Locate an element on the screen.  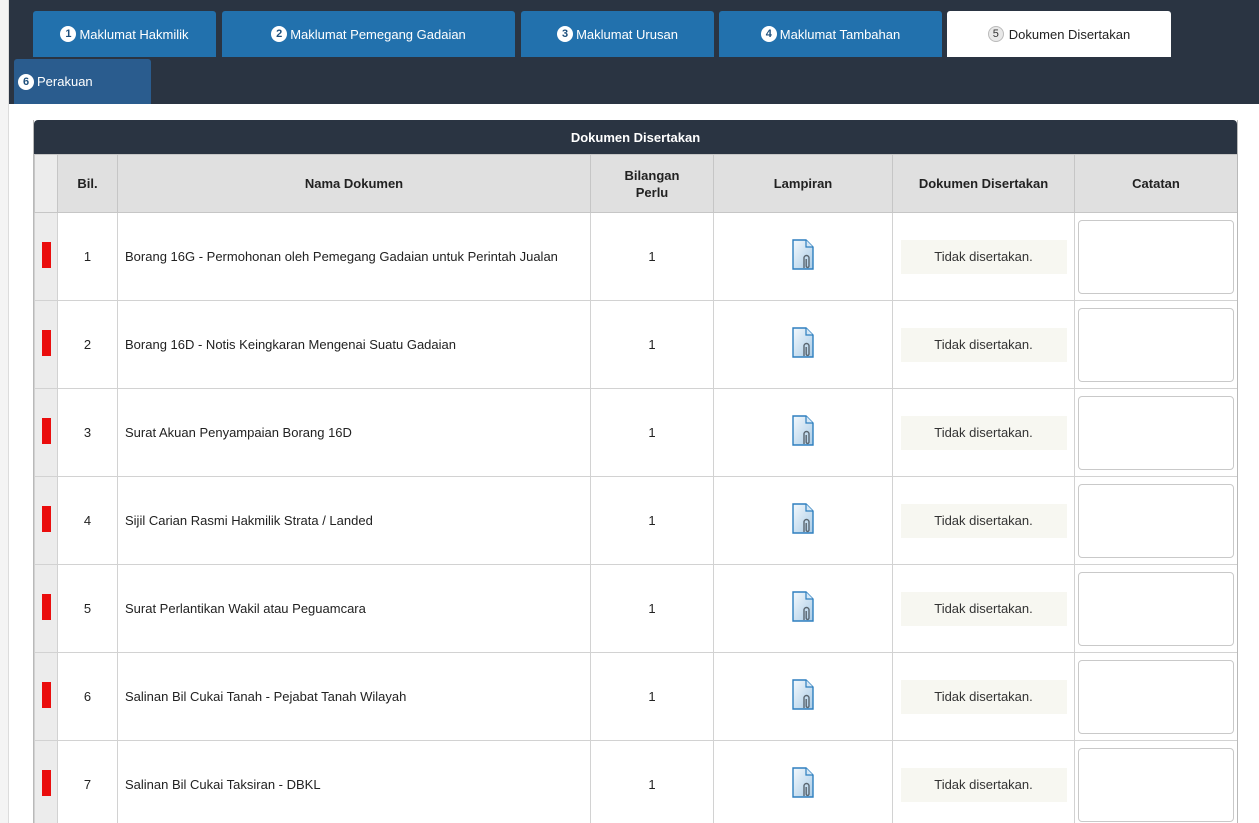
tab-maklumat-tambahan: 4 Maklumat Tambahan is located at coordinates (830, 34).